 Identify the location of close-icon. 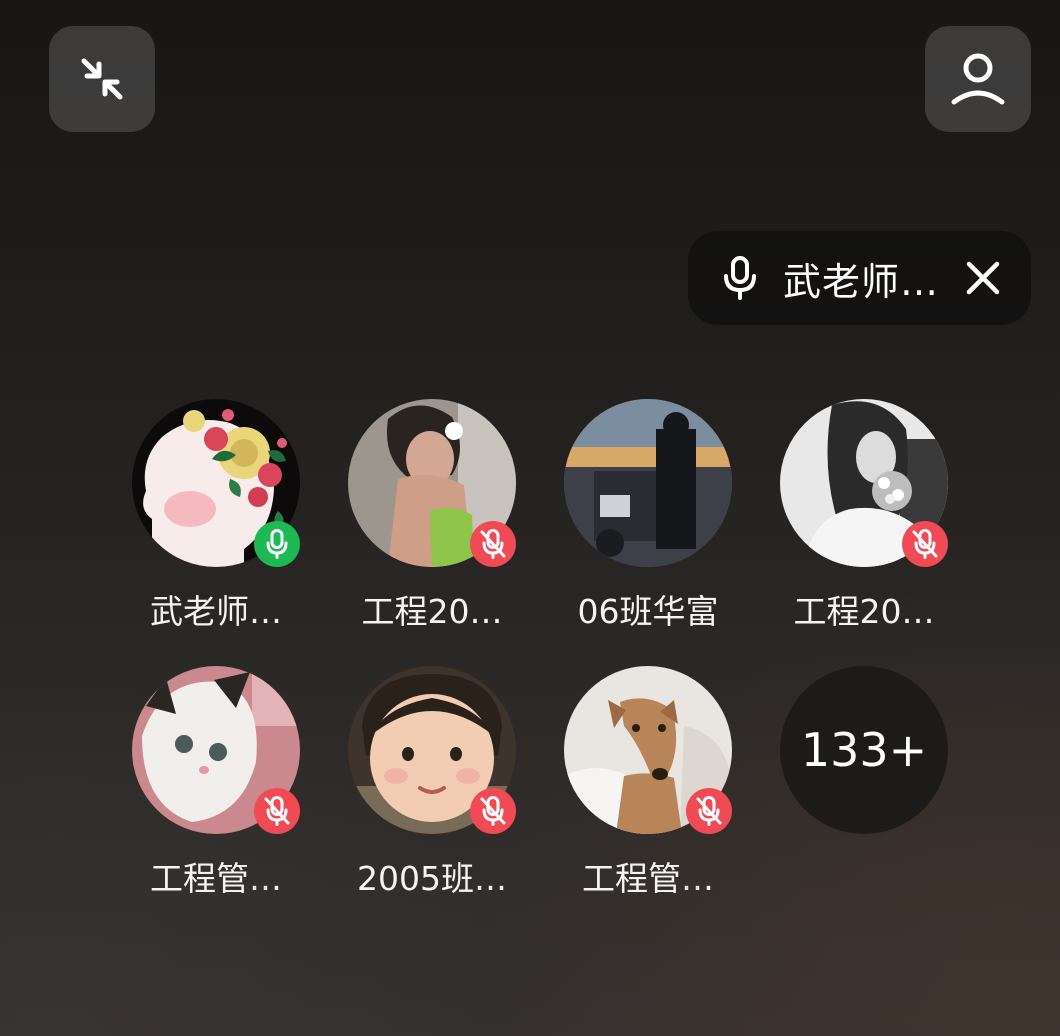
(983, 278).